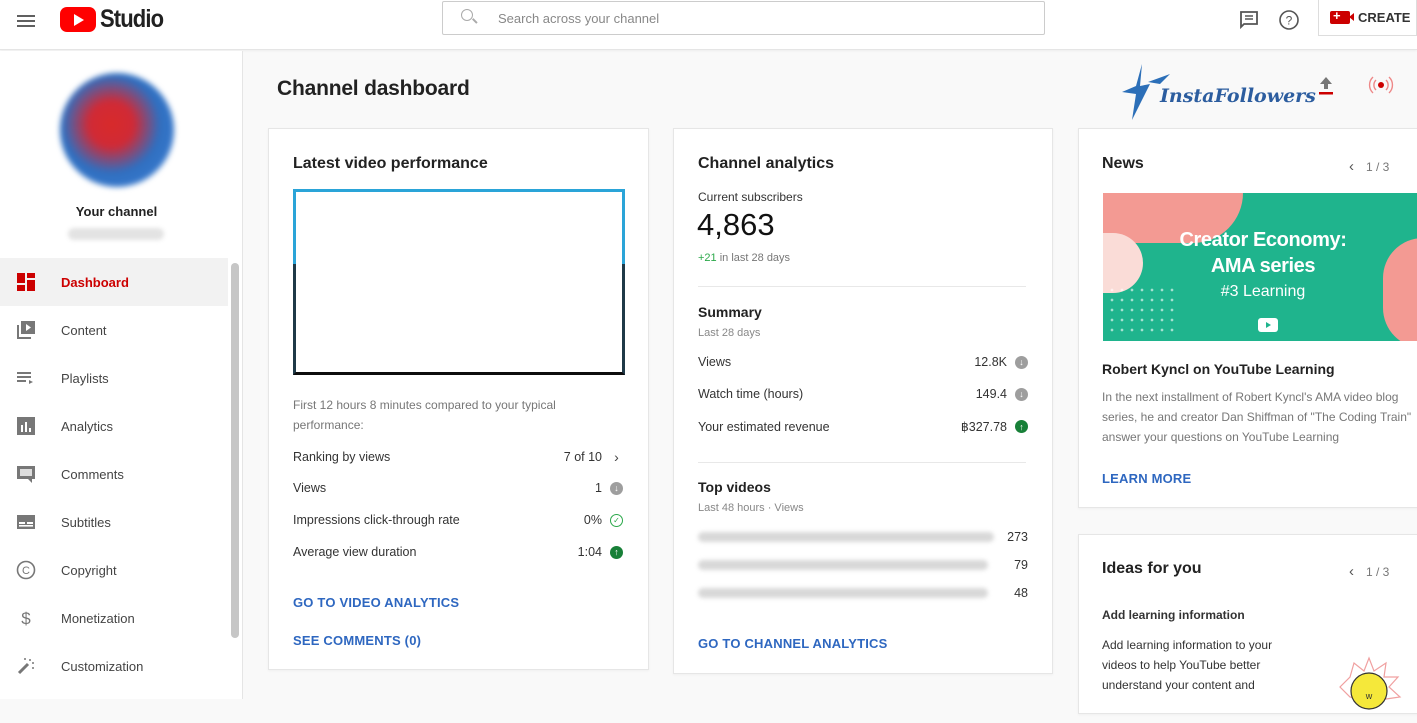  I want to click on see-comments-link: SEE COMMENTS (0), so click(357, 640).